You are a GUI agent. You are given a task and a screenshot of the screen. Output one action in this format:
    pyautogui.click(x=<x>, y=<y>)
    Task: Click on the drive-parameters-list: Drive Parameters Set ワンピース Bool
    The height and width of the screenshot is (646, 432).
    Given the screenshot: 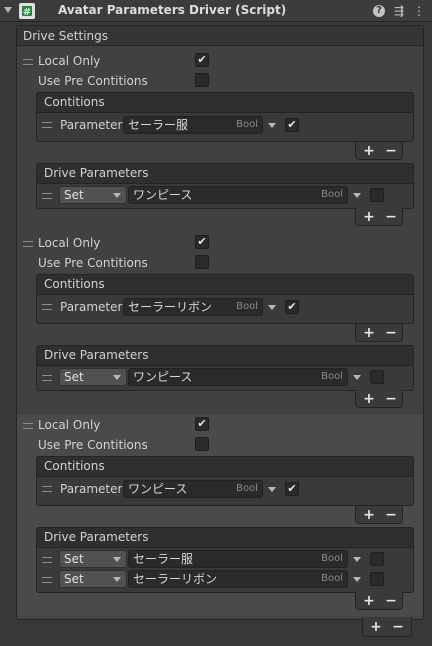 What is the action you would take?
    pyautogui.click(x=225, y=368)
    